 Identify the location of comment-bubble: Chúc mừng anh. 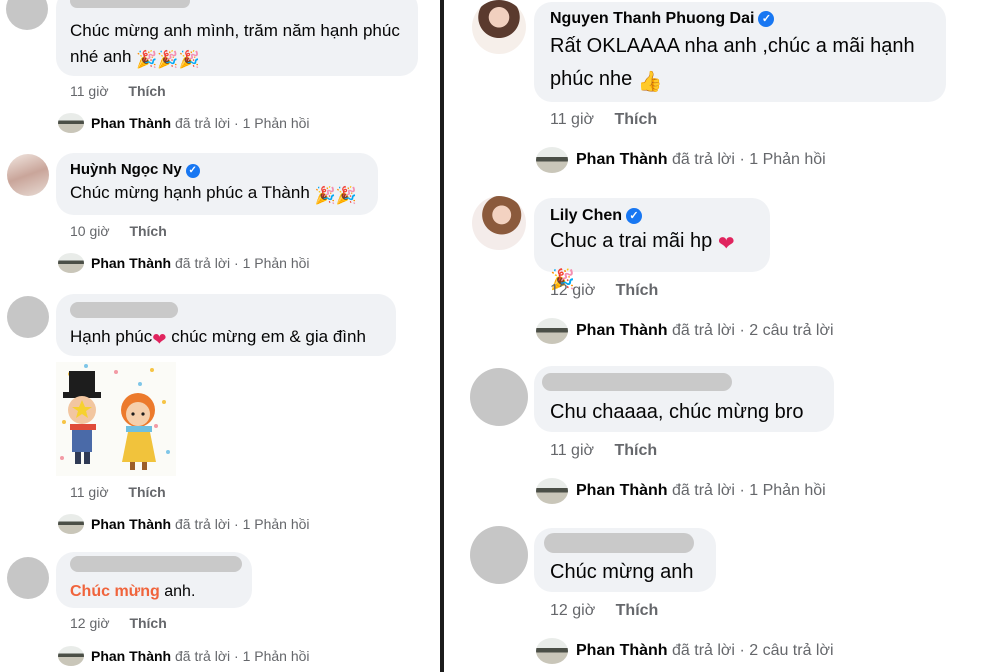
(625, 560).